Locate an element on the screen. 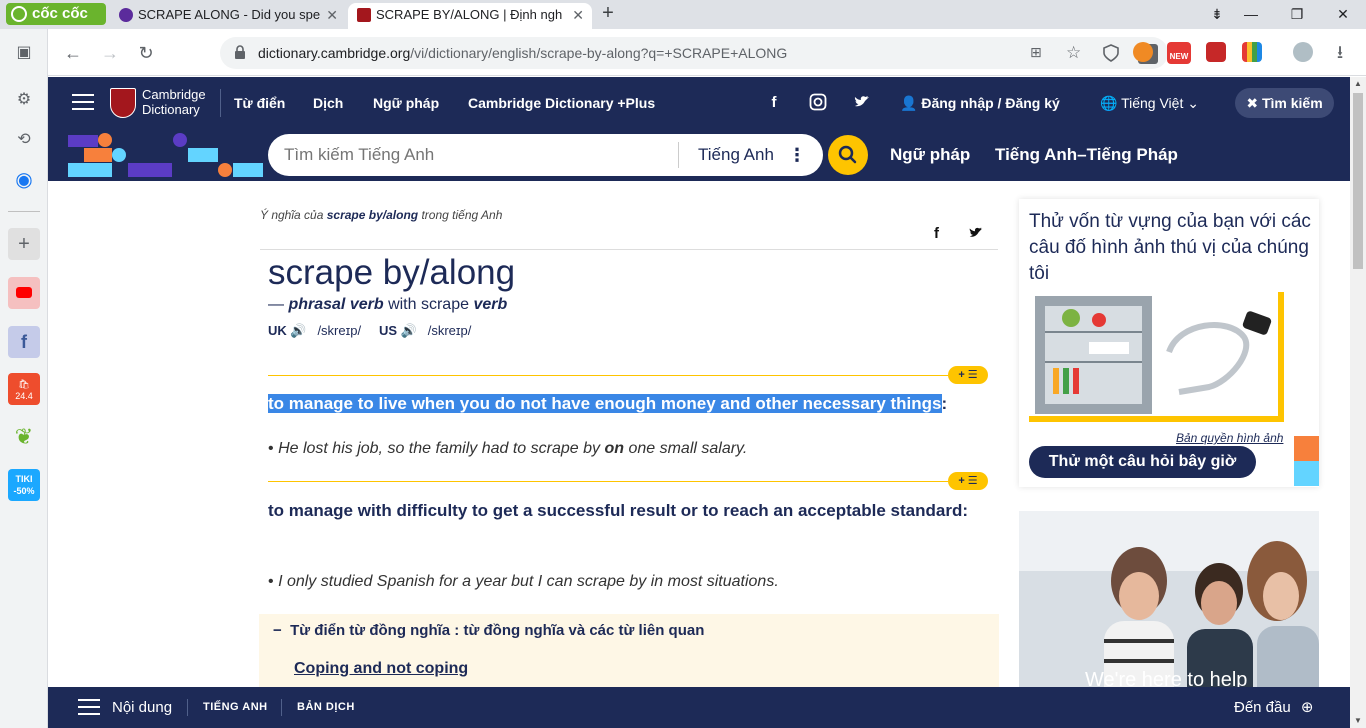 The width and height of the screenshot is (1366, 728). page-scrollbar: ▲ ▼ is located at coordinates (1358, 402).